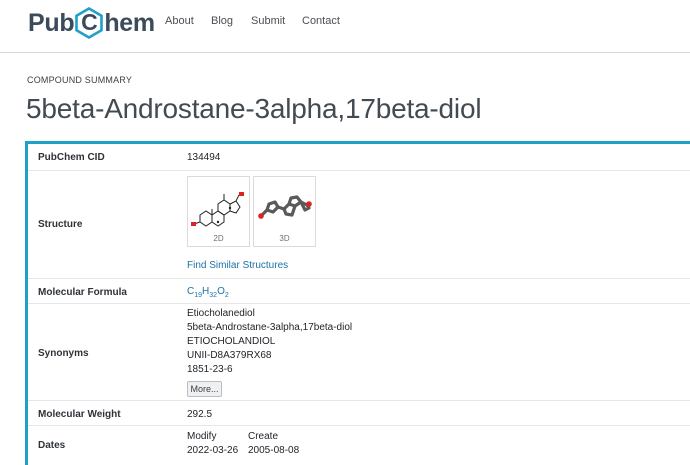 This screenshot has width=690, height=465. Describe the element at coordinates (359, 157) in the screenshot. I see `summary-row-cid: PubChem CID 134494` at that location.